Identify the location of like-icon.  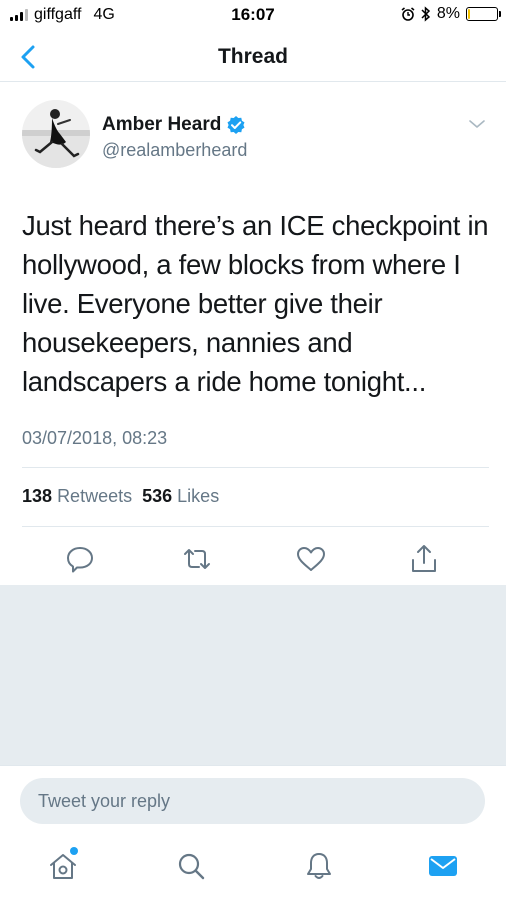
(311, 559).